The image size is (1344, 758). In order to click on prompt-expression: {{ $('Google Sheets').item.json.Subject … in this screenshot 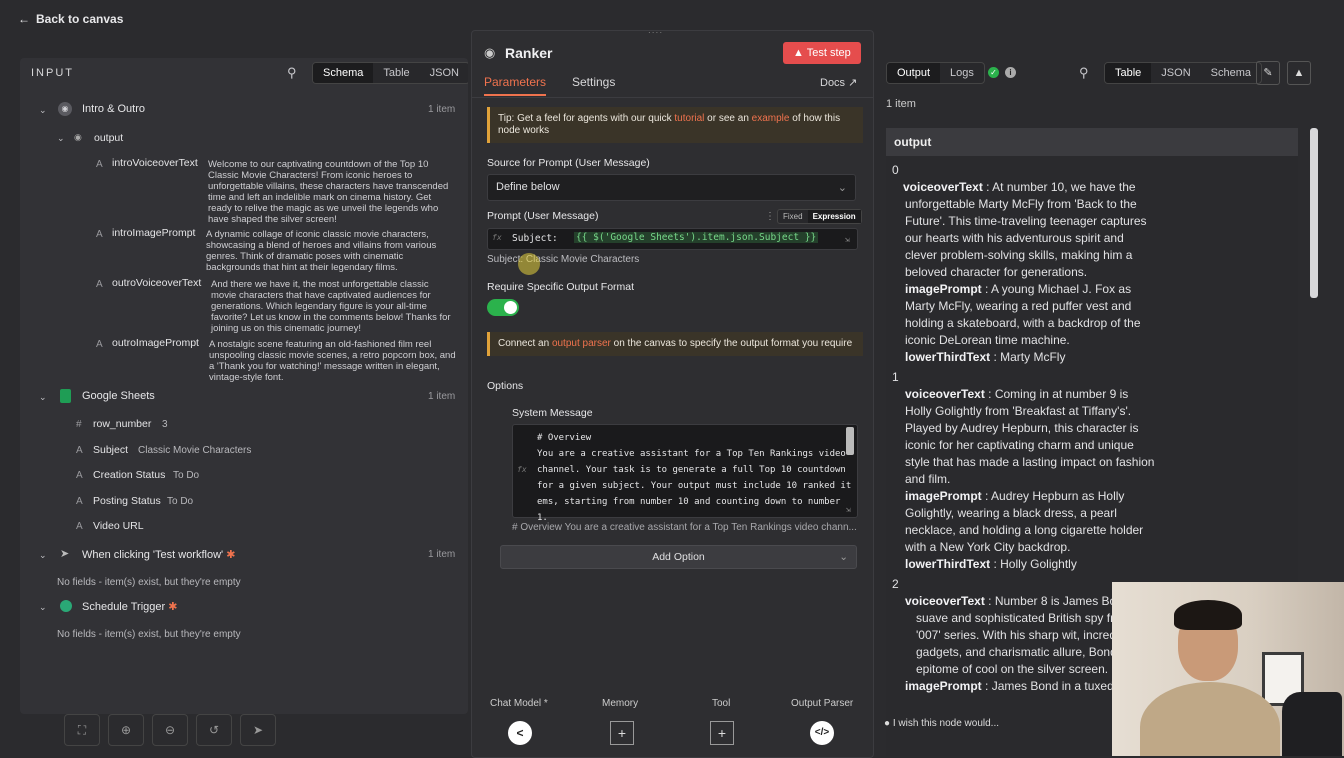, I will do `click(696, 237)`.